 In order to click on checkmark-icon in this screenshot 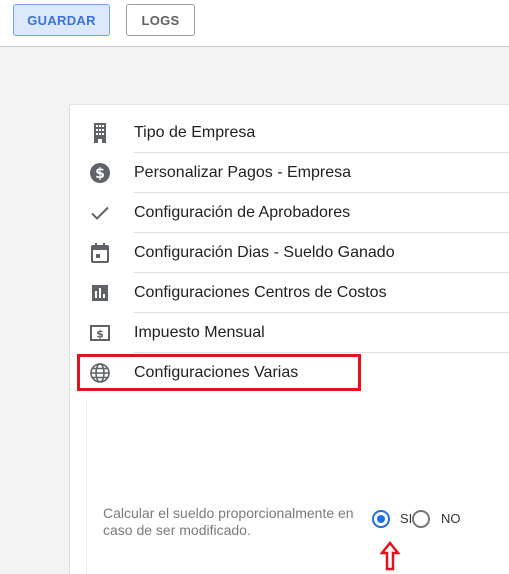, I will do `click(100, 213)`.